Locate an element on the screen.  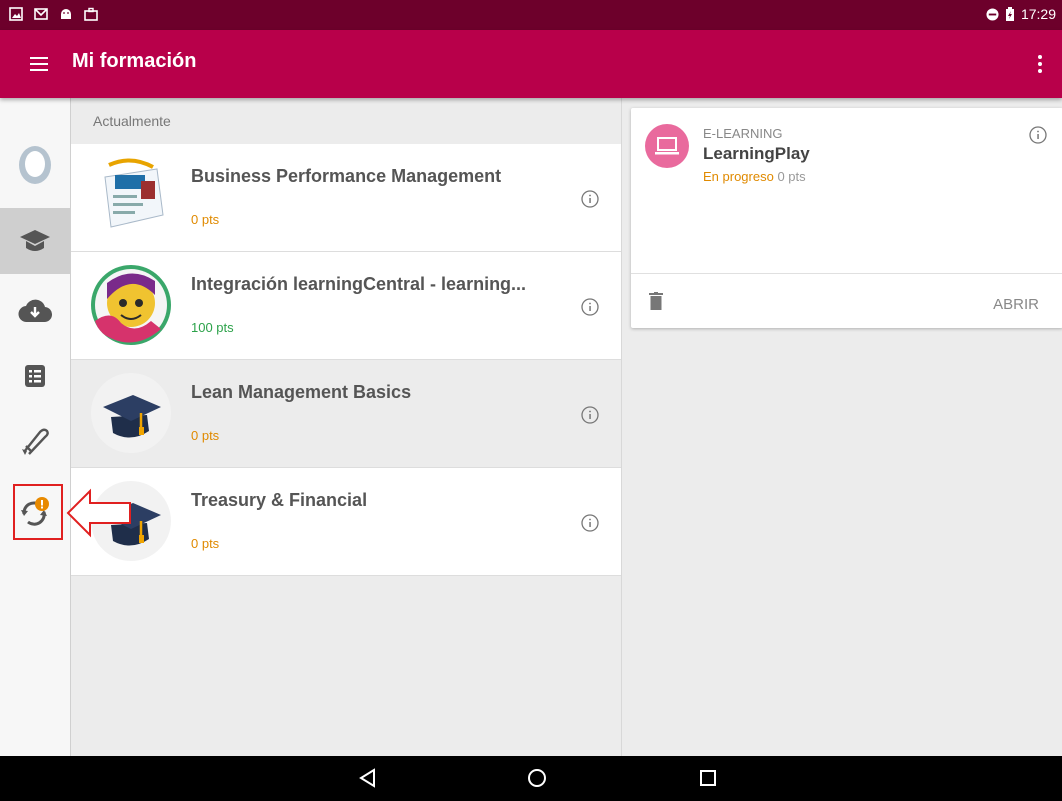
rail-item-list is located at coordinates (35, 376).